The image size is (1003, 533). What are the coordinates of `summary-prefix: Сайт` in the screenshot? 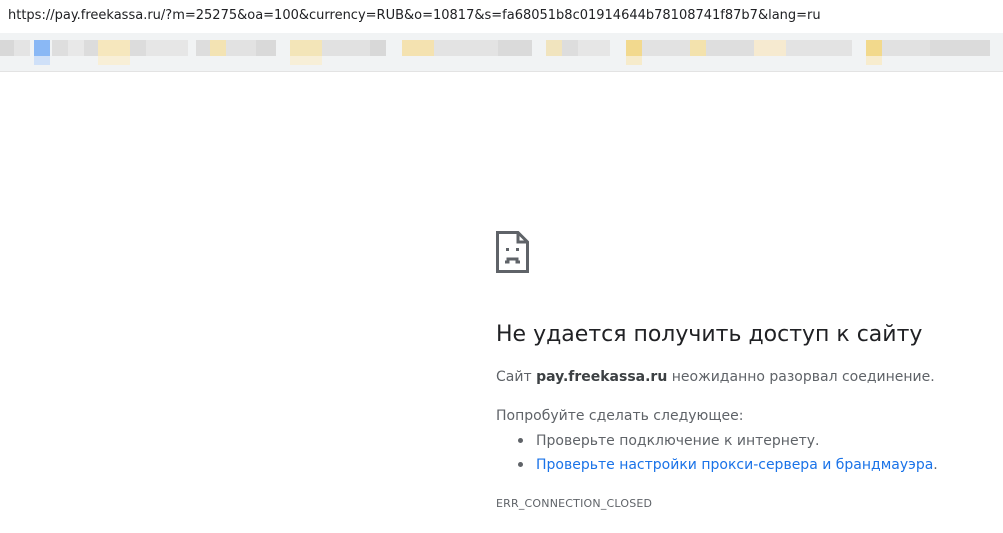 It's located at (516, 377).